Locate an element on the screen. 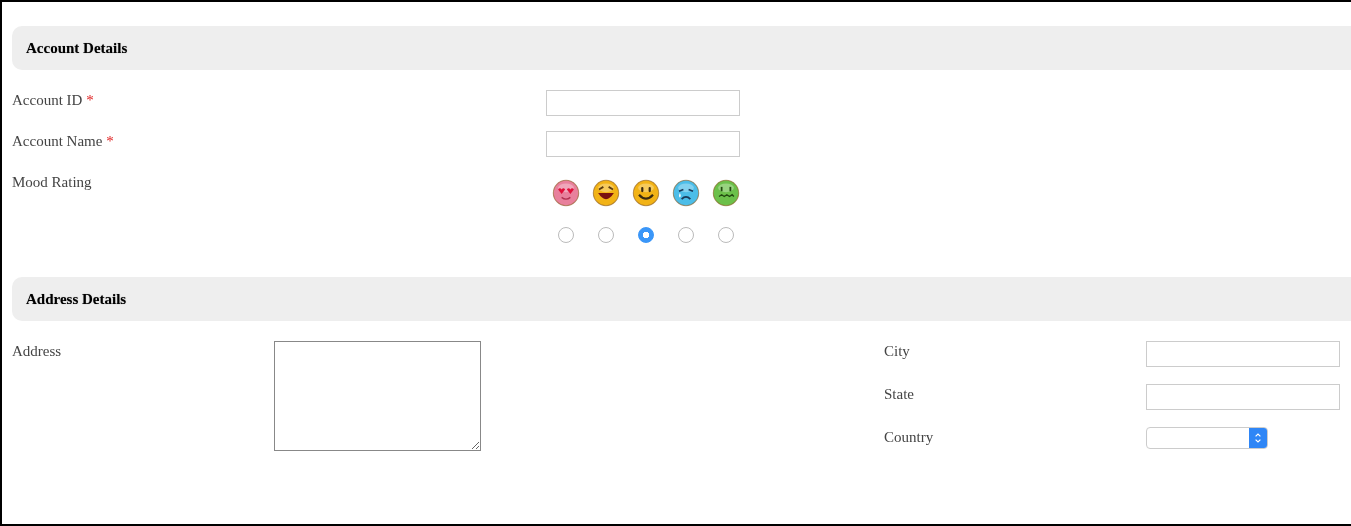  field-label: City is located at coordinates (897, 351).